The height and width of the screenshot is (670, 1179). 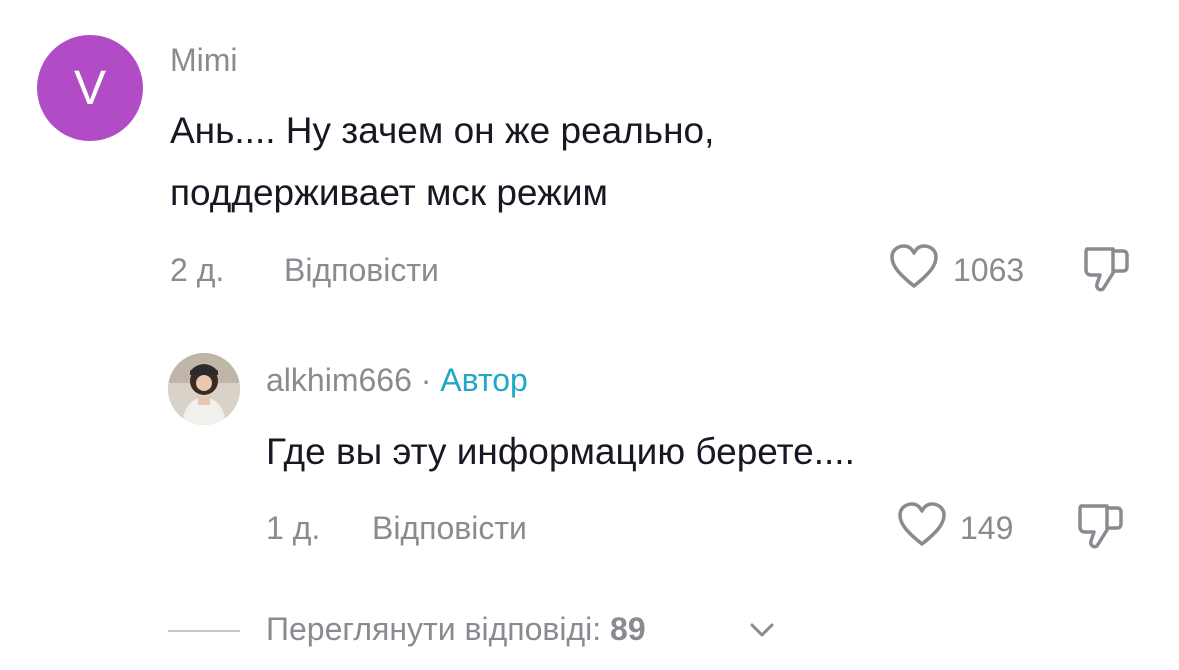 What do you see at coordinates (434, 629) in the screenshot?
I see `view-replies-label: Переглянути відповіді:` at bounding box center [434, 629].